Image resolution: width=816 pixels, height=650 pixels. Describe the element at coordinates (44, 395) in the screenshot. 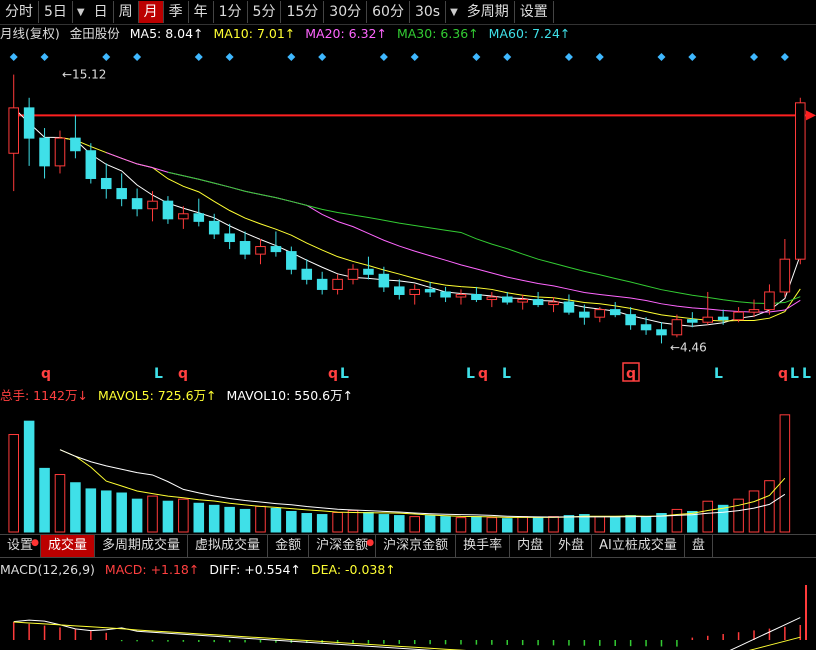

I see `total-volume: 总手: 1142万↓` at that location.